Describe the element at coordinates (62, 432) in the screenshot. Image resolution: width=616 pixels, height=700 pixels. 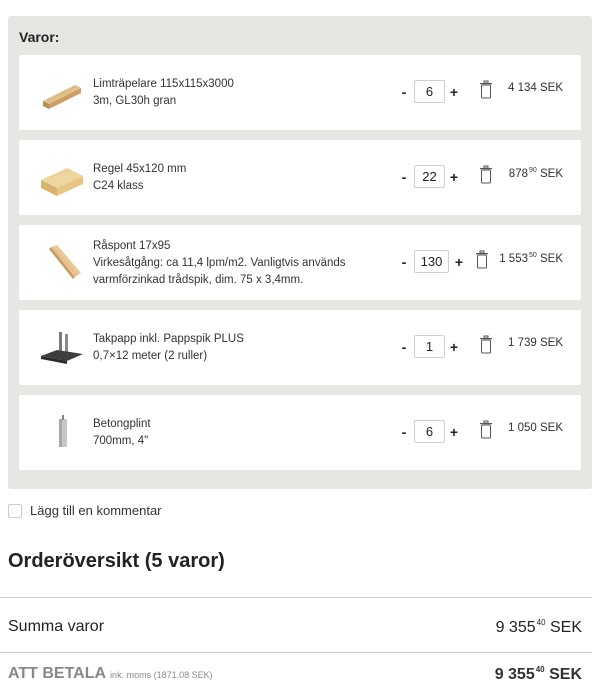
I see `concrete-plinth-image` at that location.